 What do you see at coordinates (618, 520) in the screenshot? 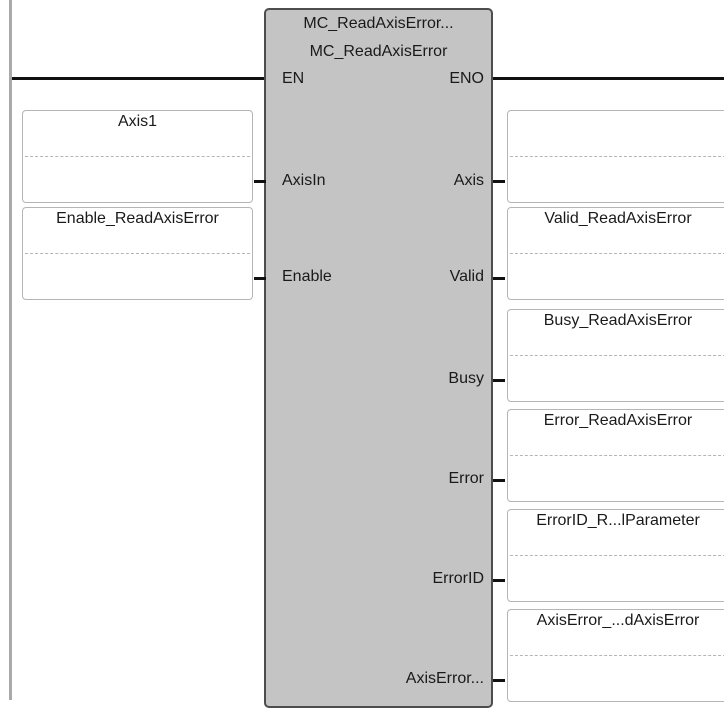
I see `output-variable-errorid-name: ErrorID_R...lParameter` at bounding box center [618, 520].